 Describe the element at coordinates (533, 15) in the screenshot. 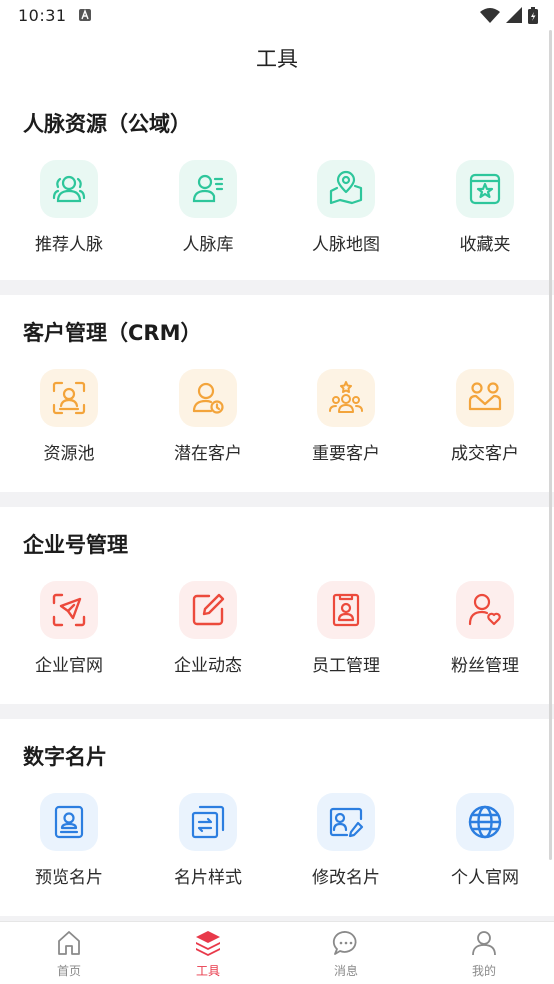

I see `battery-icon` at that location.